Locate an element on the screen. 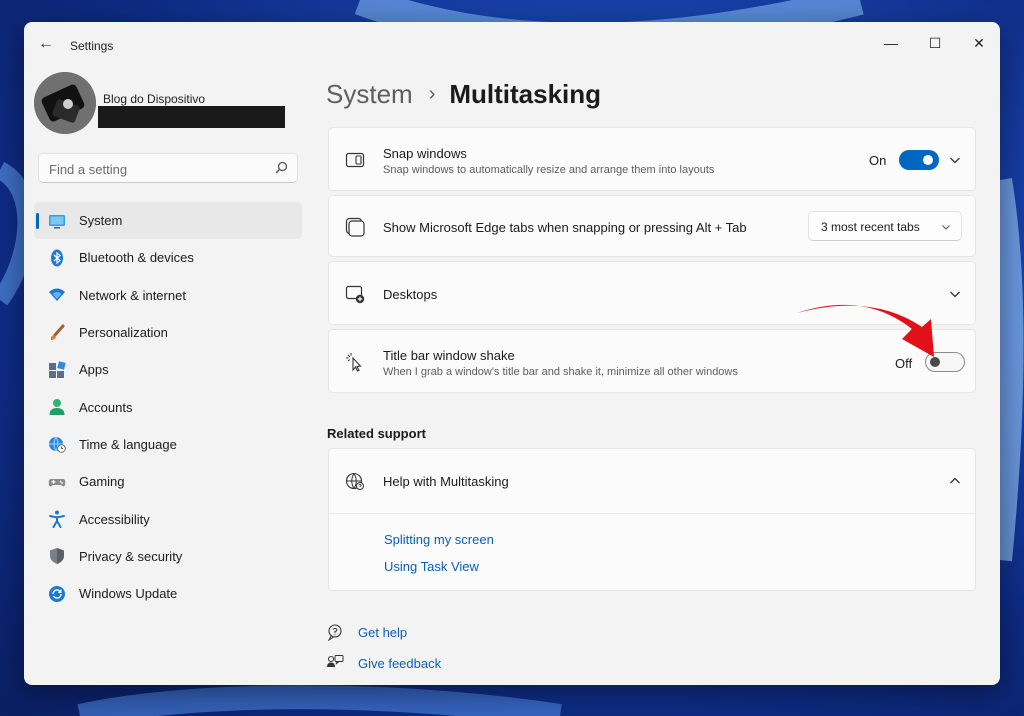 Image resolution: width=1024 pixels, height=716 pixels. get-help-link: Get help is located at coordinates (366, 632).